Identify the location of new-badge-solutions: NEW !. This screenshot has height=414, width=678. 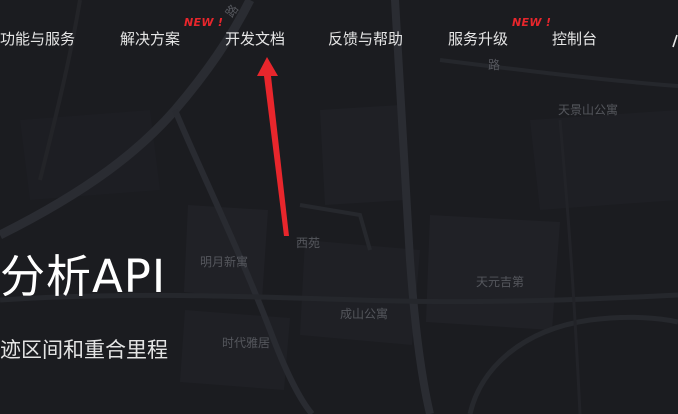
(204, 22).